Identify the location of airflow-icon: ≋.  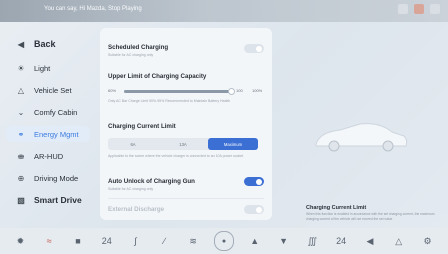
(193, 241).